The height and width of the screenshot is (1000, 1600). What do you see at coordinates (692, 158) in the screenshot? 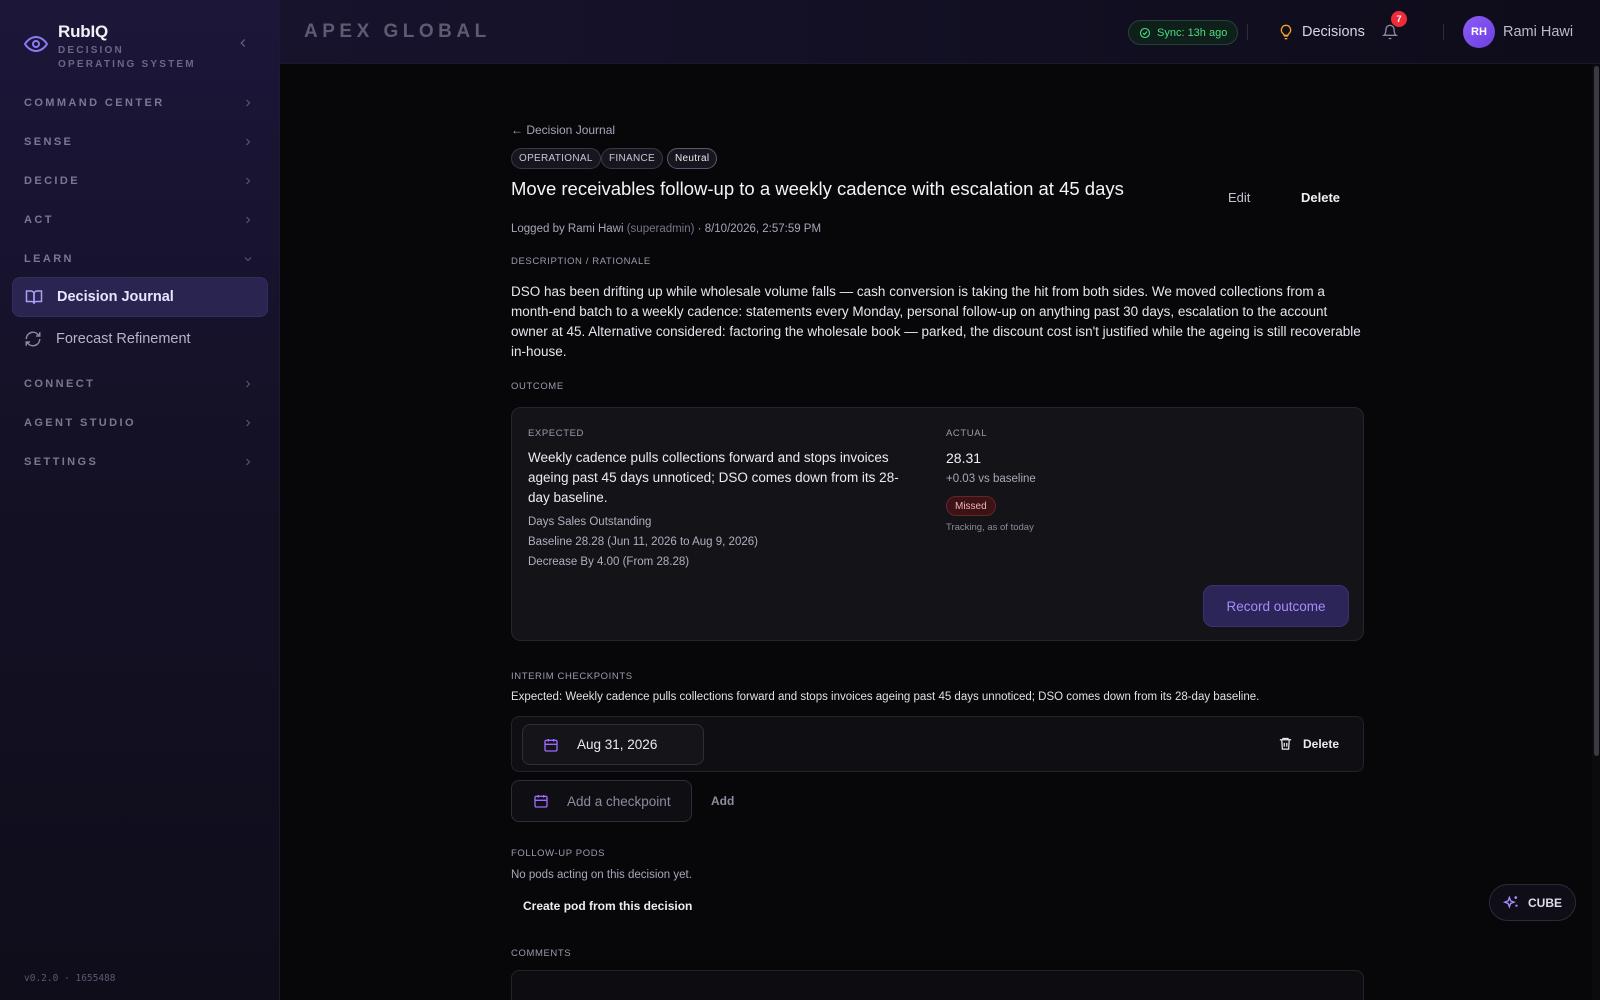
I see `tag-neutral: Neutral` at bounding box center [692, 158].